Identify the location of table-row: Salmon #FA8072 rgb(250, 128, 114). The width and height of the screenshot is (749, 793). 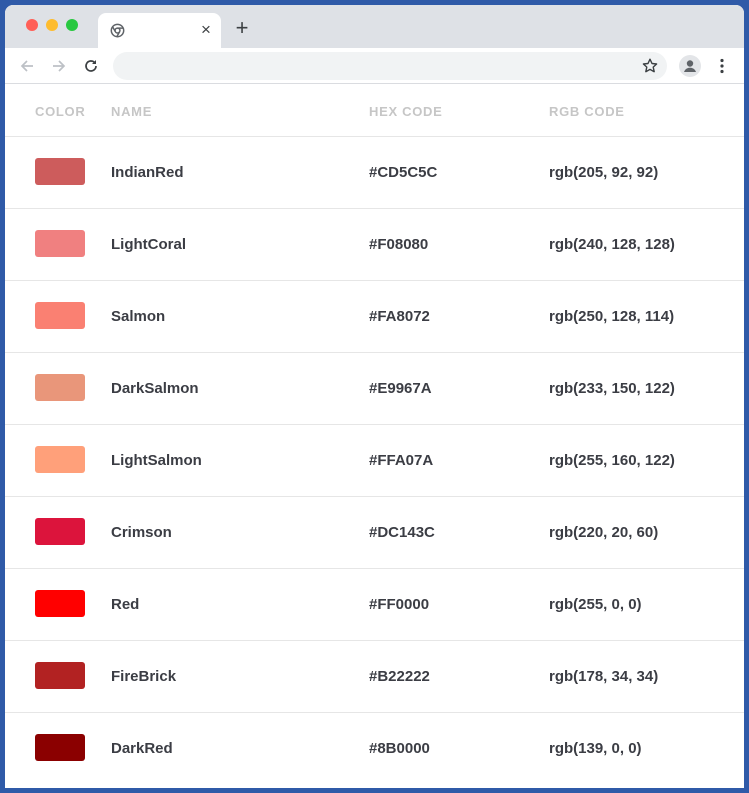
(374, 317).